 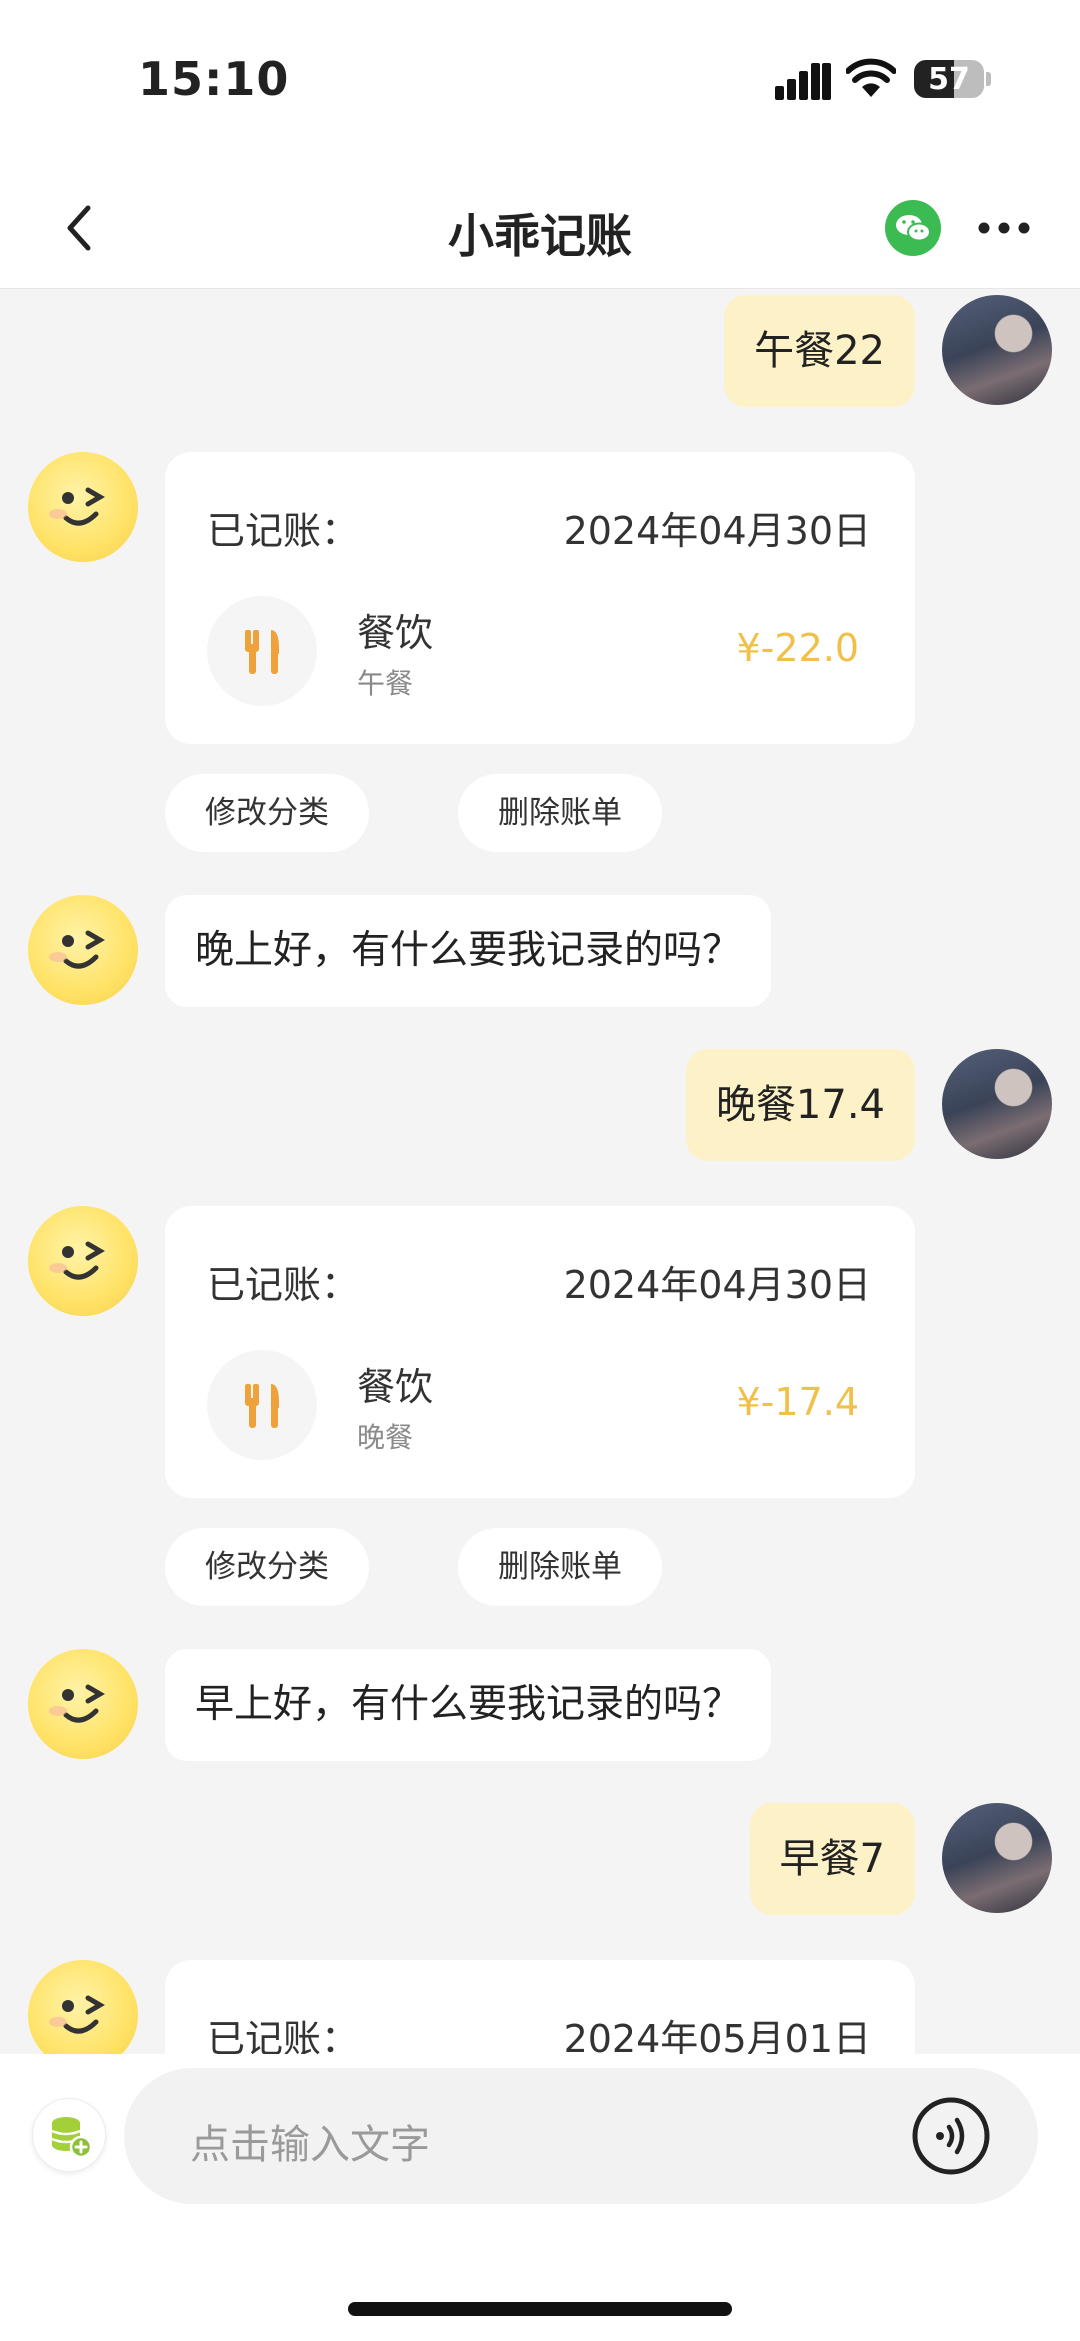 I want to click on home-indicator, so click(x=540, y=2309).